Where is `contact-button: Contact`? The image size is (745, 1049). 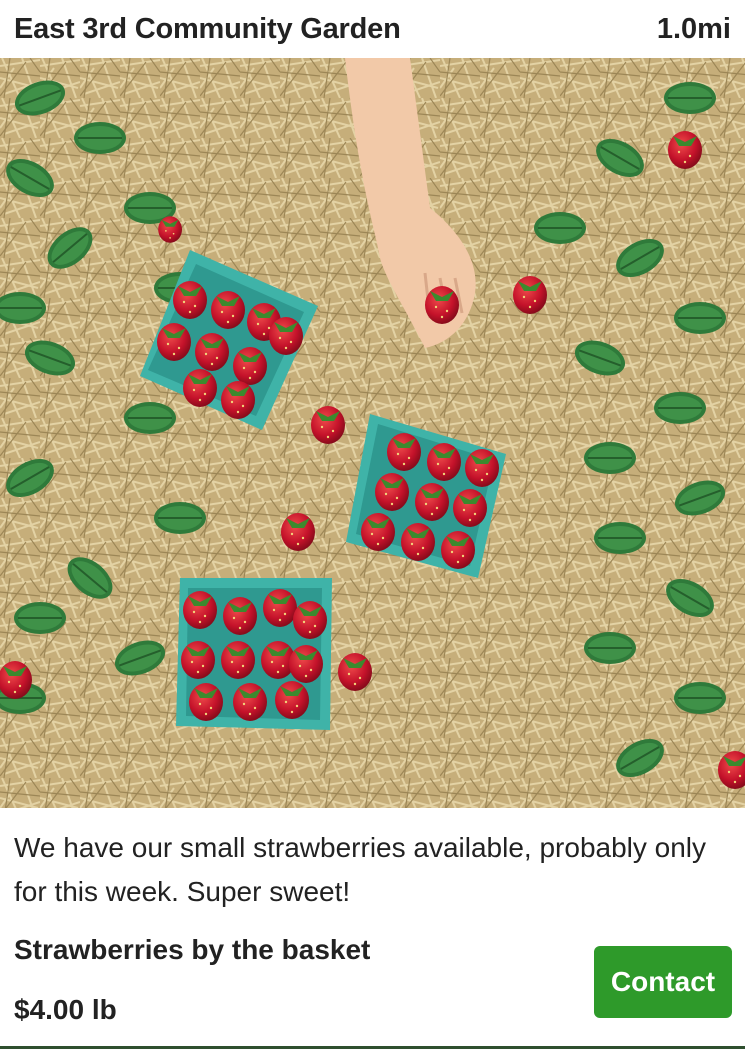 contact-button: Contact is located at coordinates (663, 982).